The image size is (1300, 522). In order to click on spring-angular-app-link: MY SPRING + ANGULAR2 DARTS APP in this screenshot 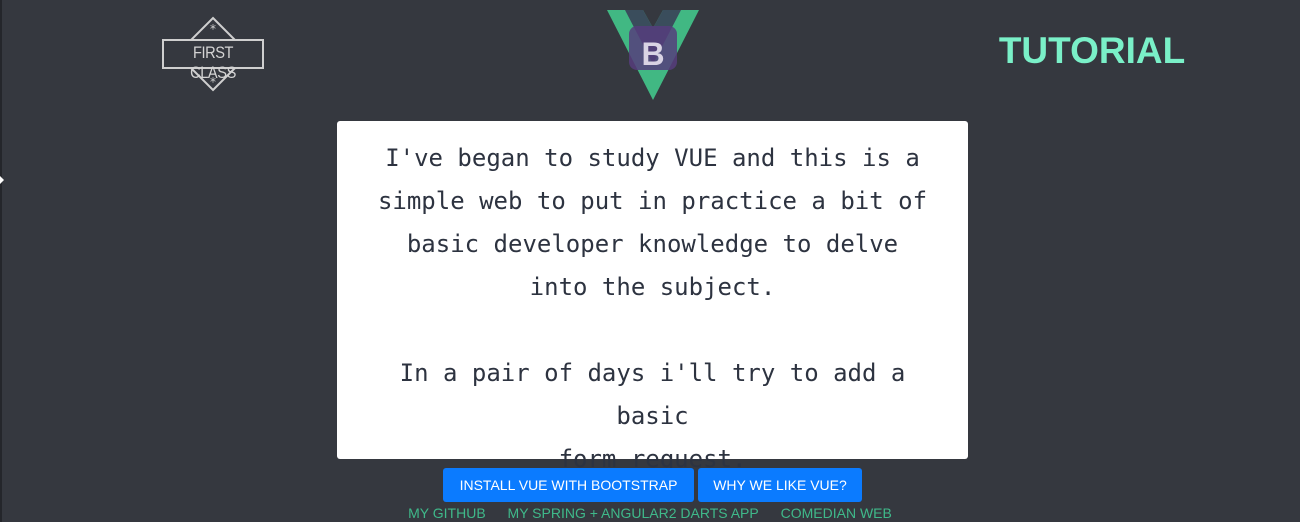, I will do `click(633, 513)`.